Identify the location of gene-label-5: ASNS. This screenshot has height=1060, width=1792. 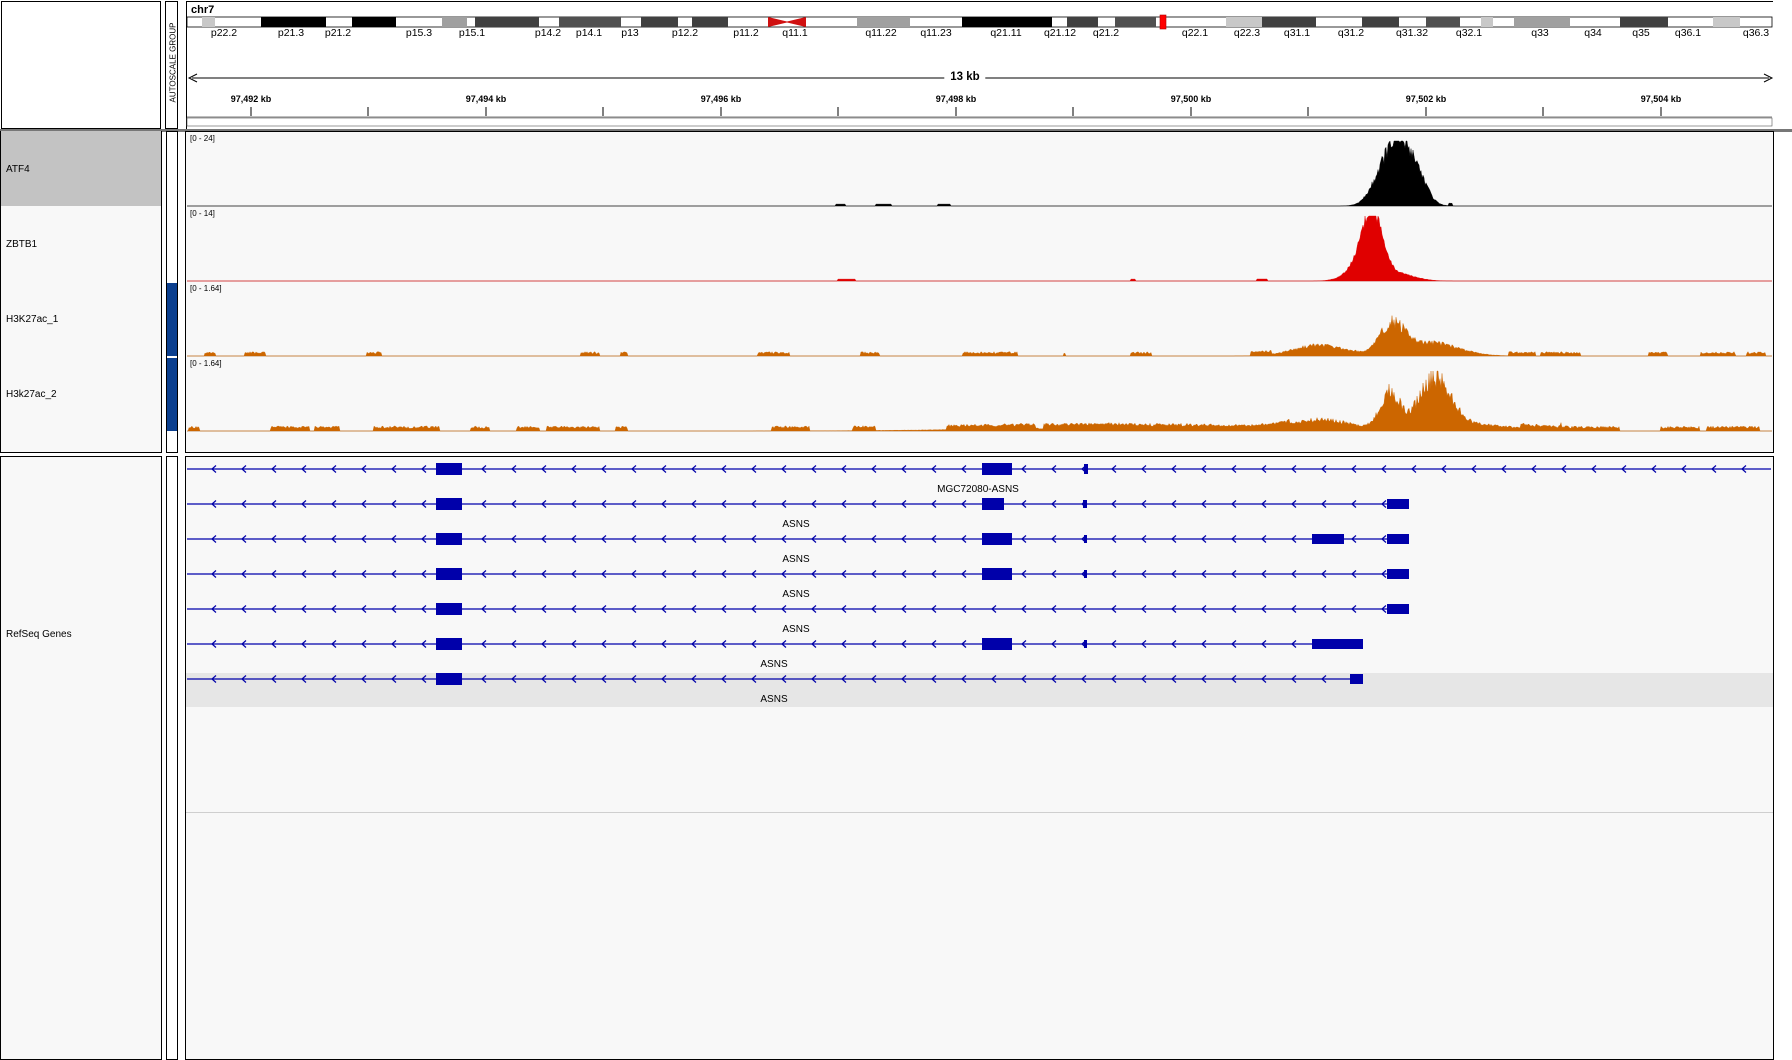
(774, 664).